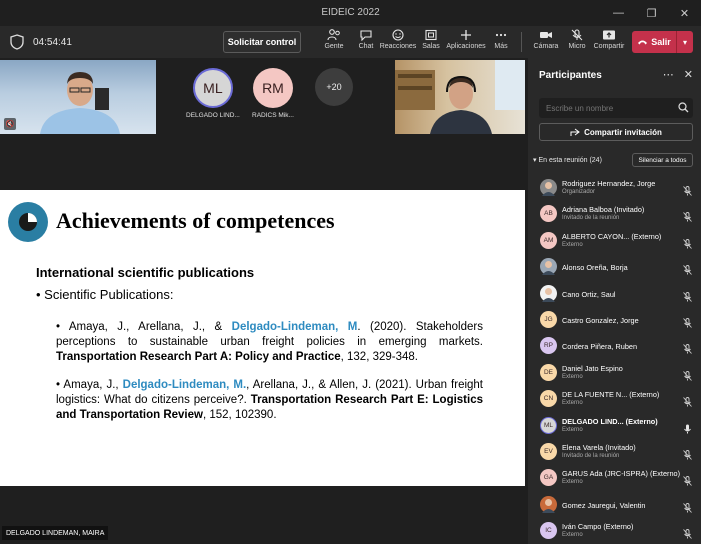  Describe the element at coordinates (431, 43) in the screenshot. I see `rooms-button: Salas` at that location.